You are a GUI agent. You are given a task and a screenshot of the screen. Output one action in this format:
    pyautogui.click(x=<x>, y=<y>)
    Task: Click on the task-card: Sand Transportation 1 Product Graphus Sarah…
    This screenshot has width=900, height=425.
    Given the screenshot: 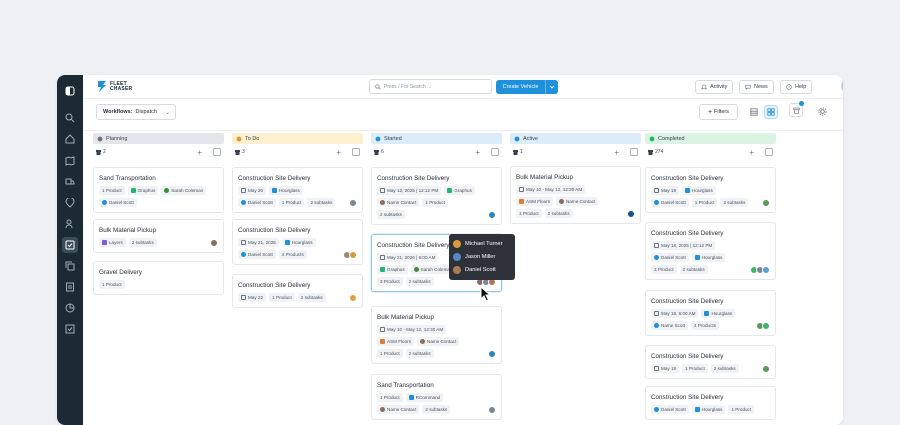 What is the action you would take?
    pyautogui.click(x=158, y=190)
    